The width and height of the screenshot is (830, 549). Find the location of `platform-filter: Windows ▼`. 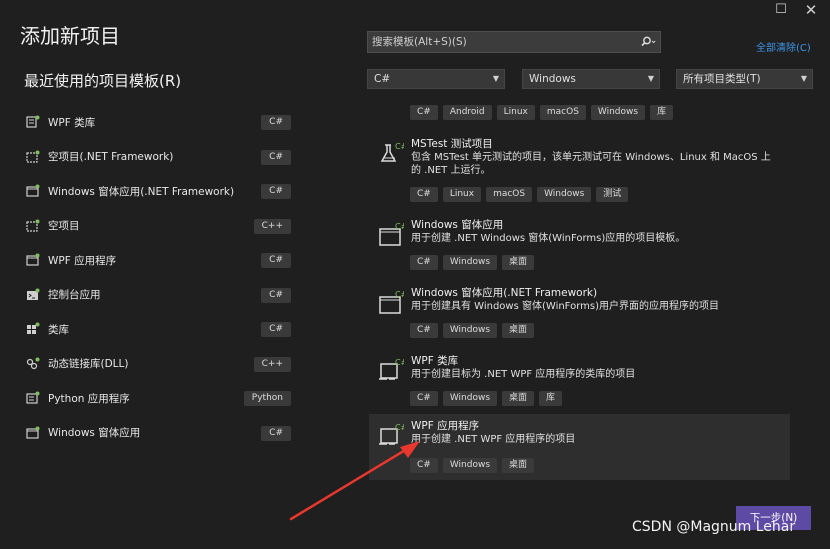

platform-filter: Windows ▼ is located at coordinates (591, 79).